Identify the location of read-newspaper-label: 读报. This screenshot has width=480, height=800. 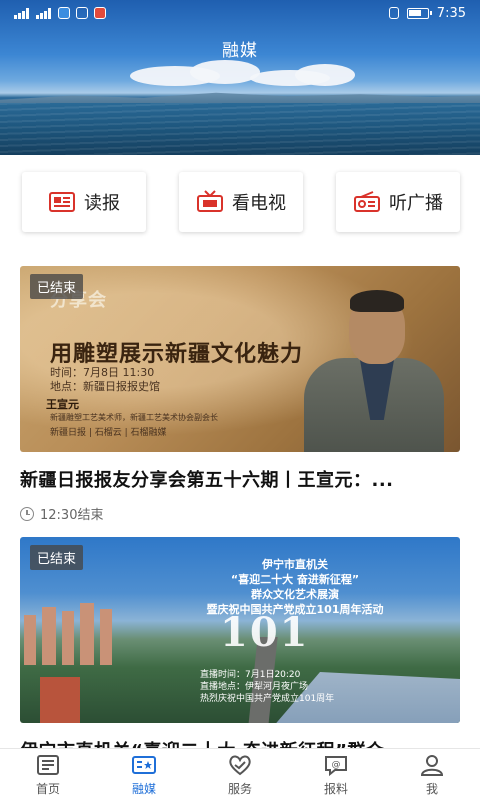
(102, 203).